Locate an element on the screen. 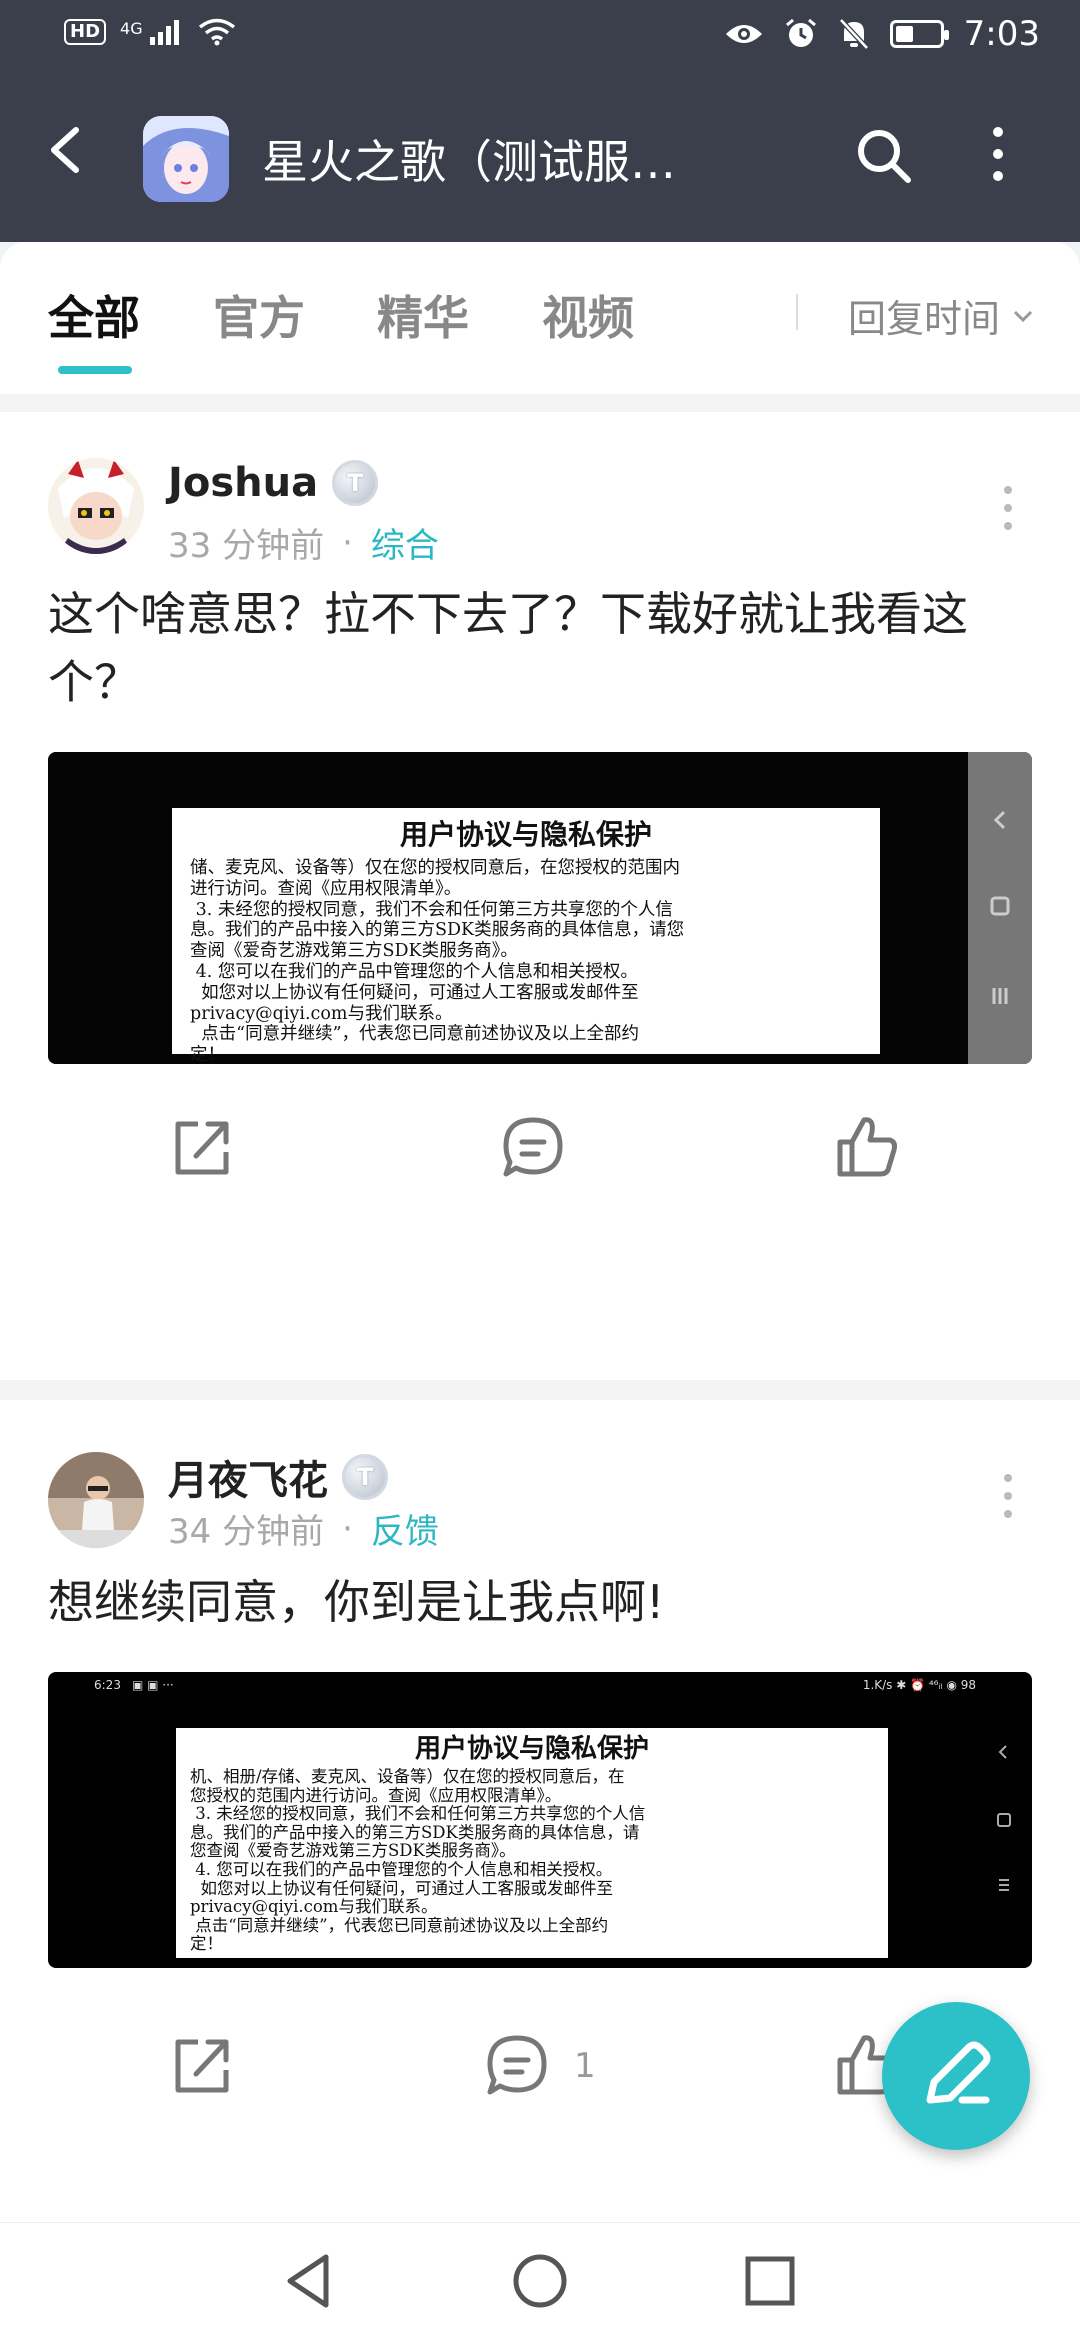 The image size is (1080, 2340). mute-bell-icon is located at coordinates (853, 34).